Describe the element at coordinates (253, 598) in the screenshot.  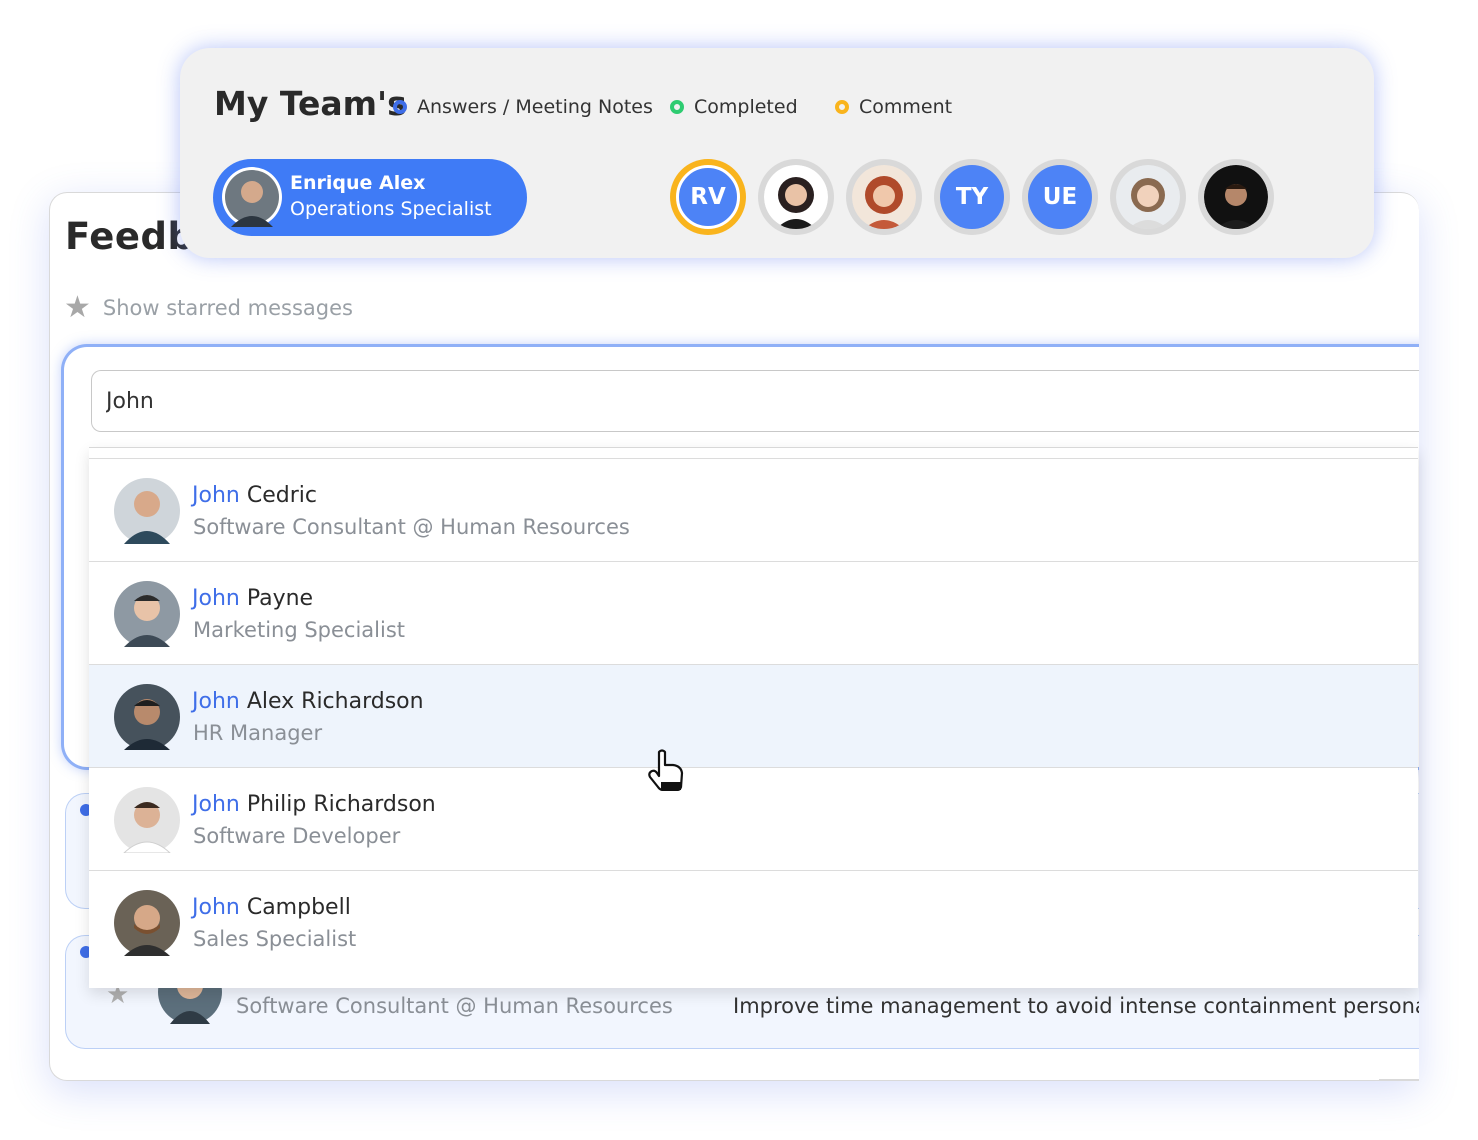
I see `result-name: John Payne` at that location.